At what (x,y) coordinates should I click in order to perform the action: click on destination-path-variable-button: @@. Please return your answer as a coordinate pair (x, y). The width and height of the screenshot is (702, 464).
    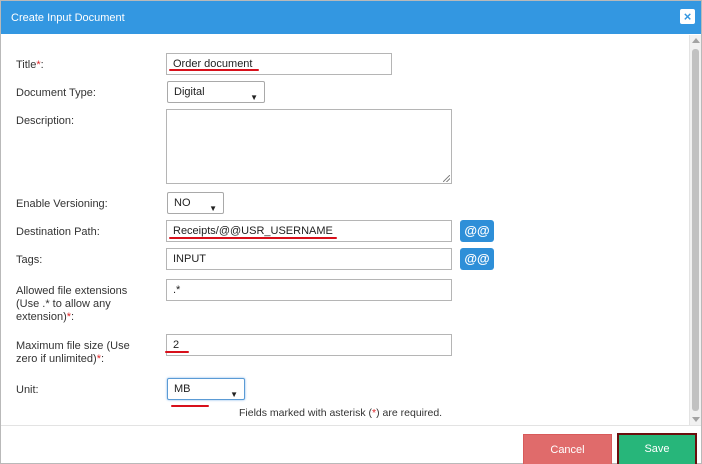
    Looking at the image, I should click on (477, 231).